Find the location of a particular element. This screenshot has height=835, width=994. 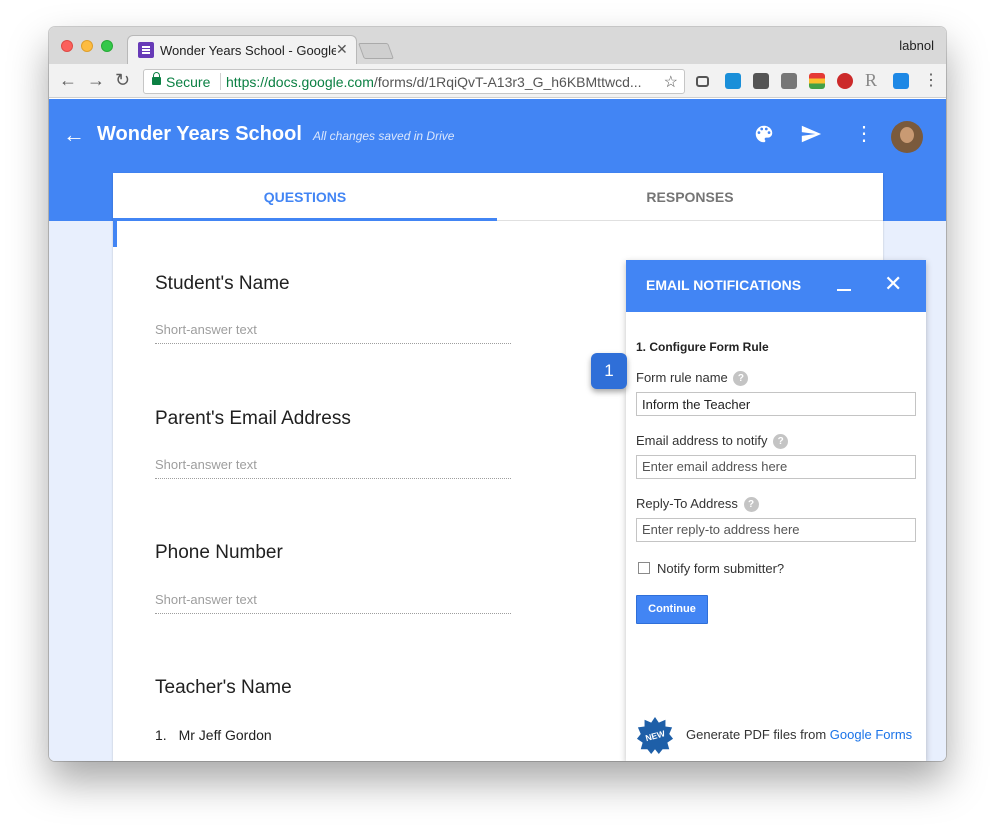

option-number: 1. is located at coordinates (161, 735).